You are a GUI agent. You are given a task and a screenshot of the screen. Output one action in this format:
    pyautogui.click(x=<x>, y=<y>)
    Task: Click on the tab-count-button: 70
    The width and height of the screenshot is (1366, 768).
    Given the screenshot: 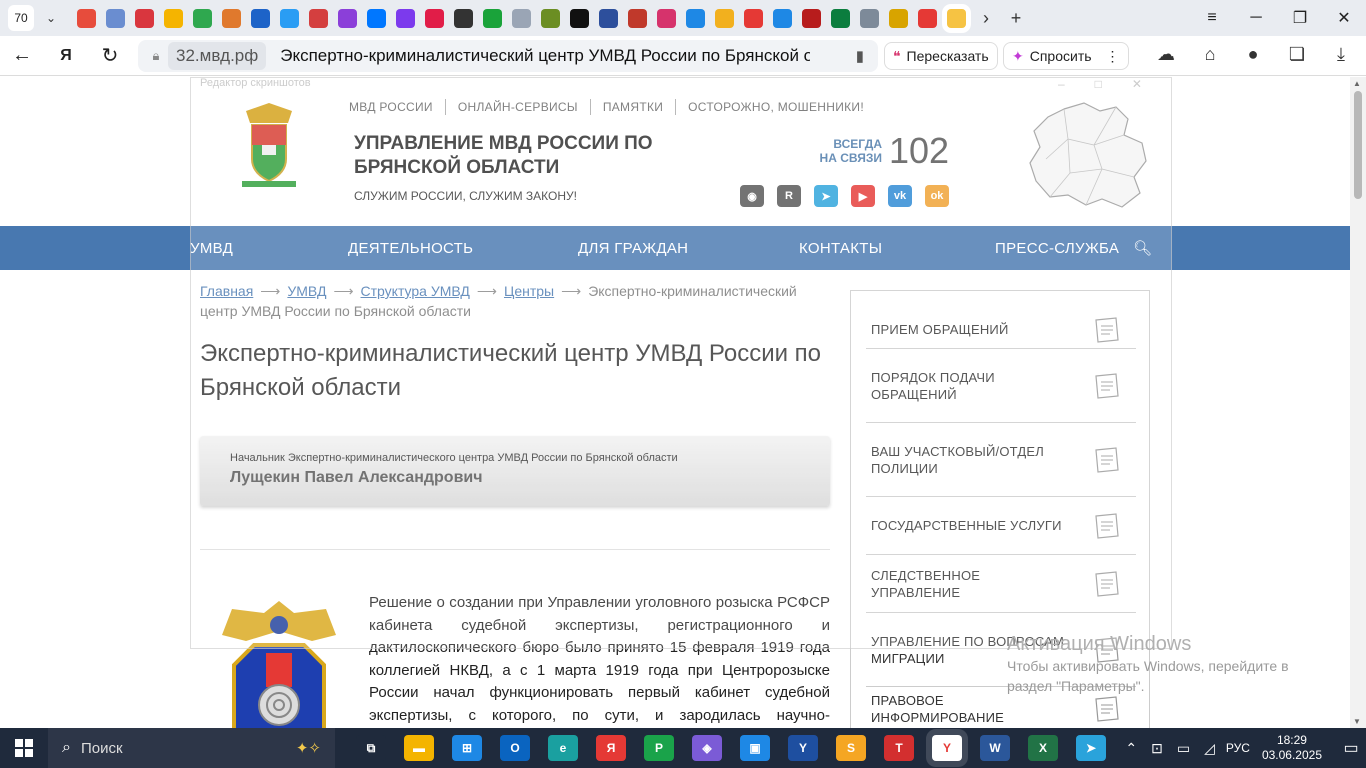 What is the action you would take?
    pyautogui.click(x=21, y=18)
    